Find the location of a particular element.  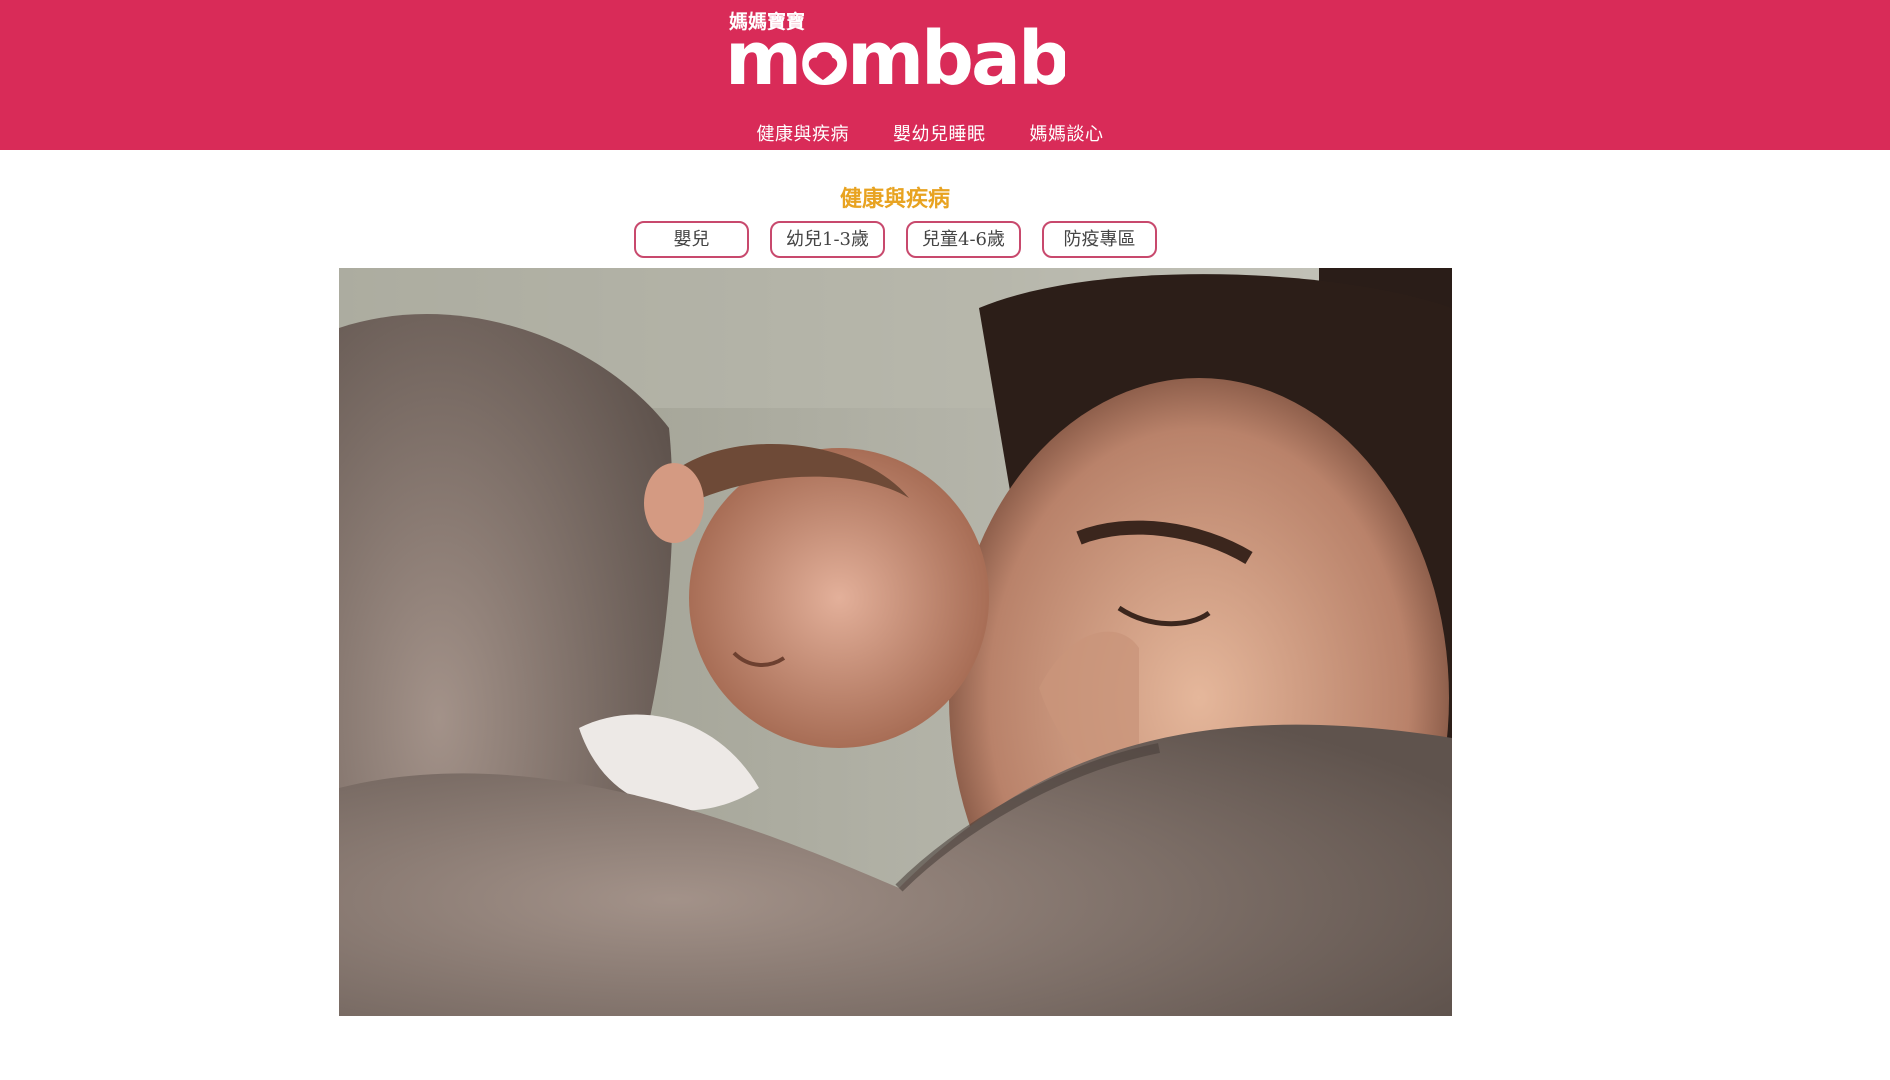

category-tabs: 嬰兒 幼兒1-3歲 兒童4-6歲 防疫專區 is located at coordinates (895, 239).